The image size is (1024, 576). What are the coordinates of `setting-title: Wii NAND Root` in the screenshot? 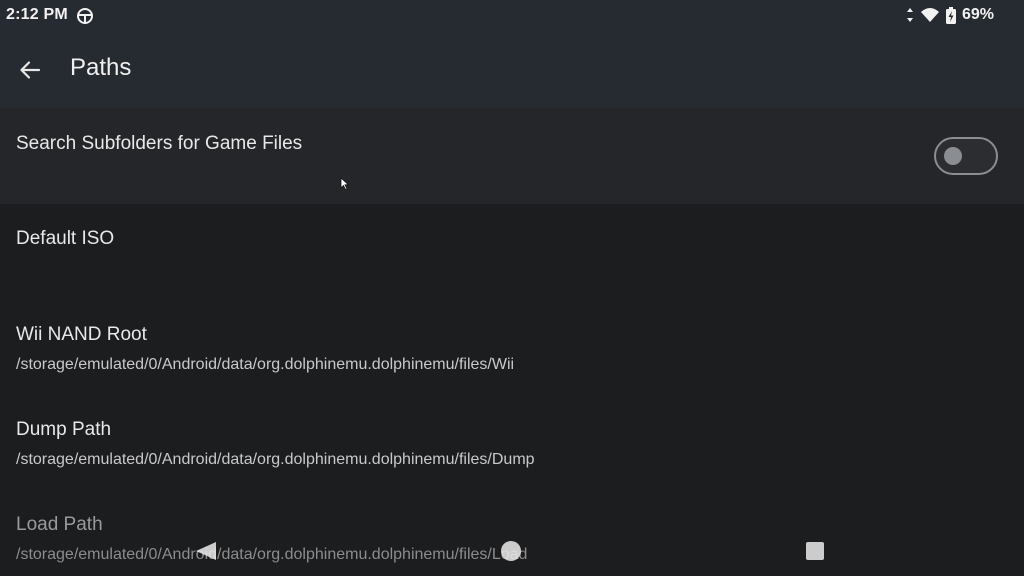 It's located at (81, 334).